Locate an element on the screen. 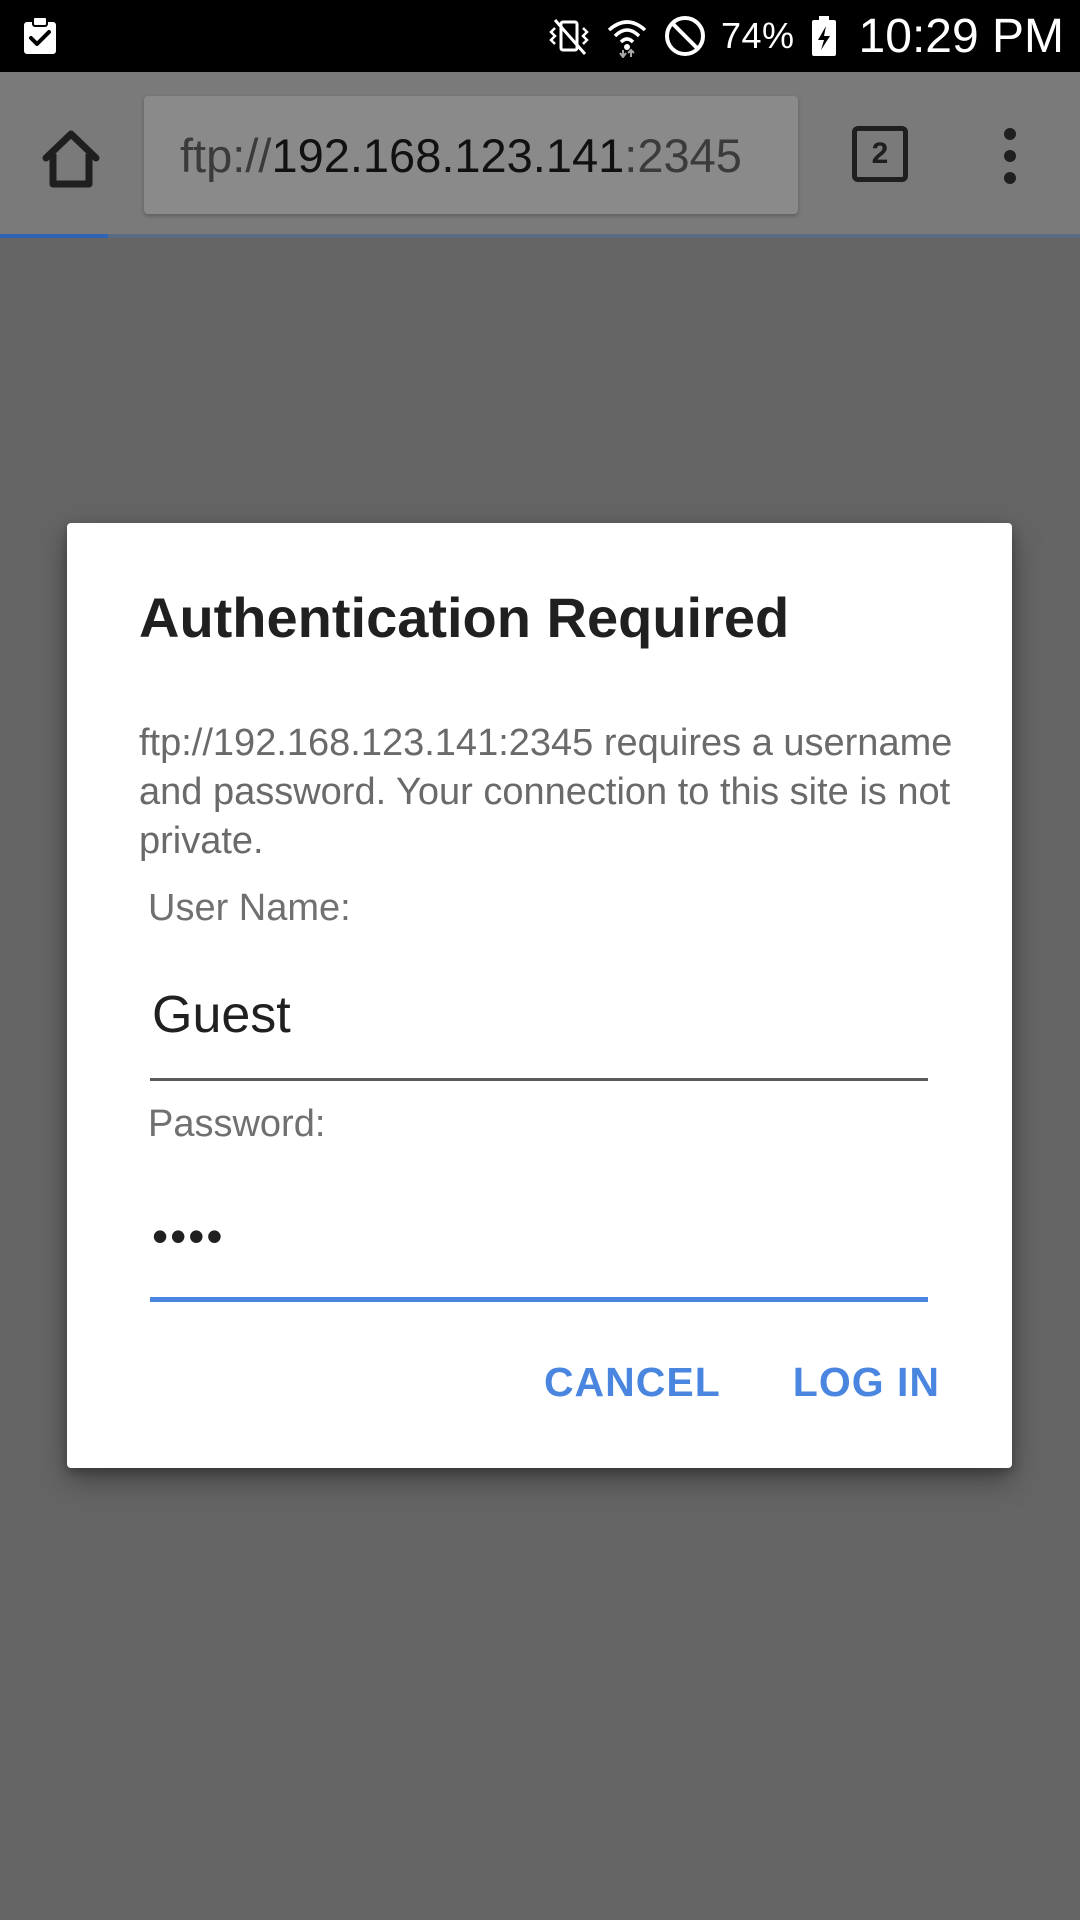 Image resolution: width=1080 pixels, height=1920 pixels. url-scheme: ftp:// is located at coordinates (226, 155).